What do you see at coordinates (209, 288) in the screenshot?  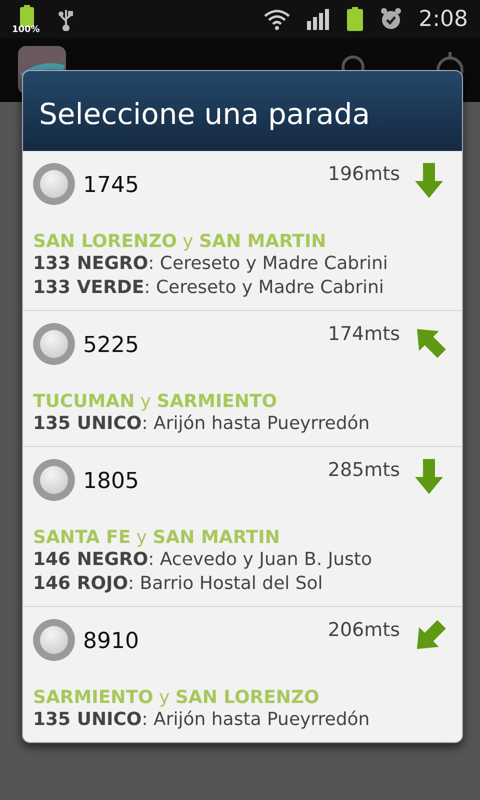 I see `bus-line: 133 VERDE: Cereseto y Madre Cabrini` at bounding box center [209, 288].